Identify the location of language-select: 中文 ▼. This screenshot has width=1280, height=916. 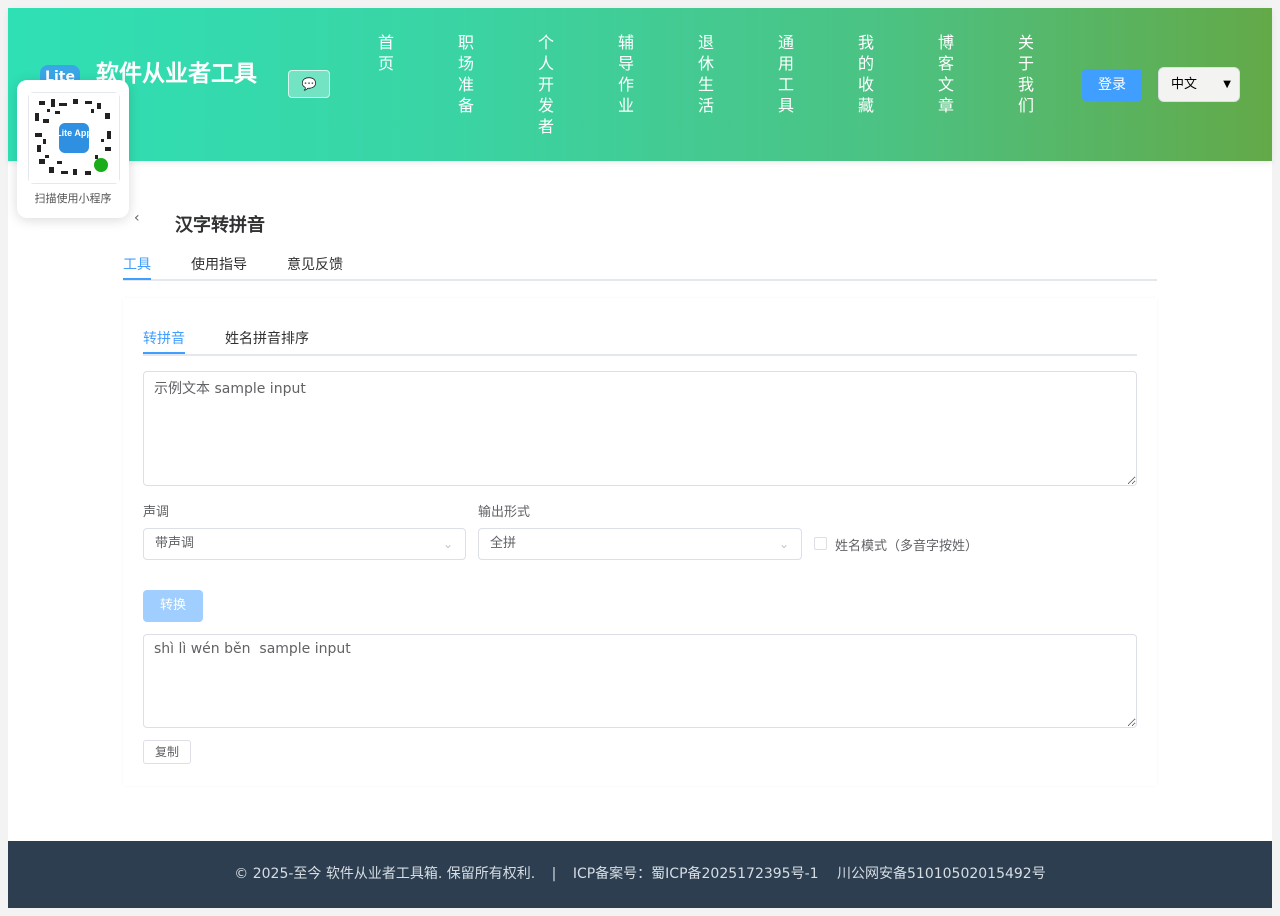
(1199, 84).